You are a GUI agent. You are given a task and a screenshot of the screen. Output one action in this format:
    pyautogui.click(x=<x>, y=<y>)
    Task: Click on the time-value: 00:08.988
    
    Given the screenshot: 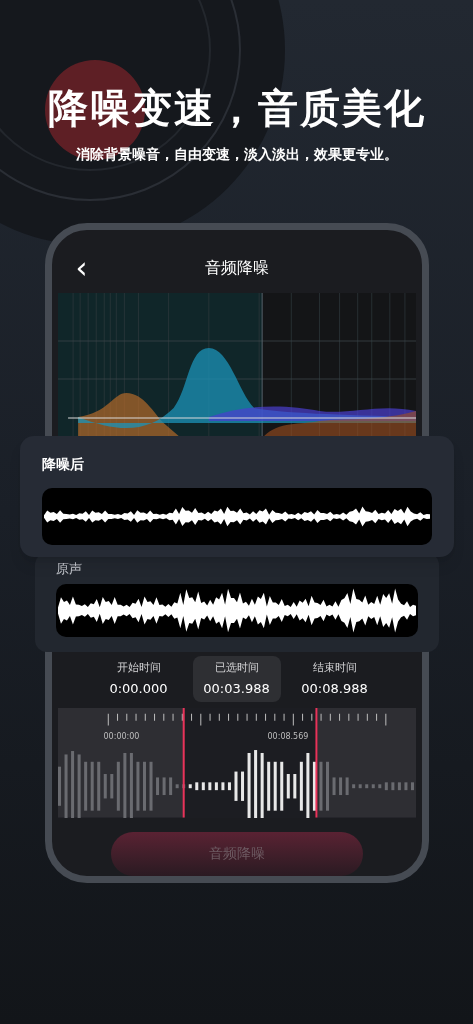 What is the action you would take?
    pyautogui.click(x=334, y=688)
    